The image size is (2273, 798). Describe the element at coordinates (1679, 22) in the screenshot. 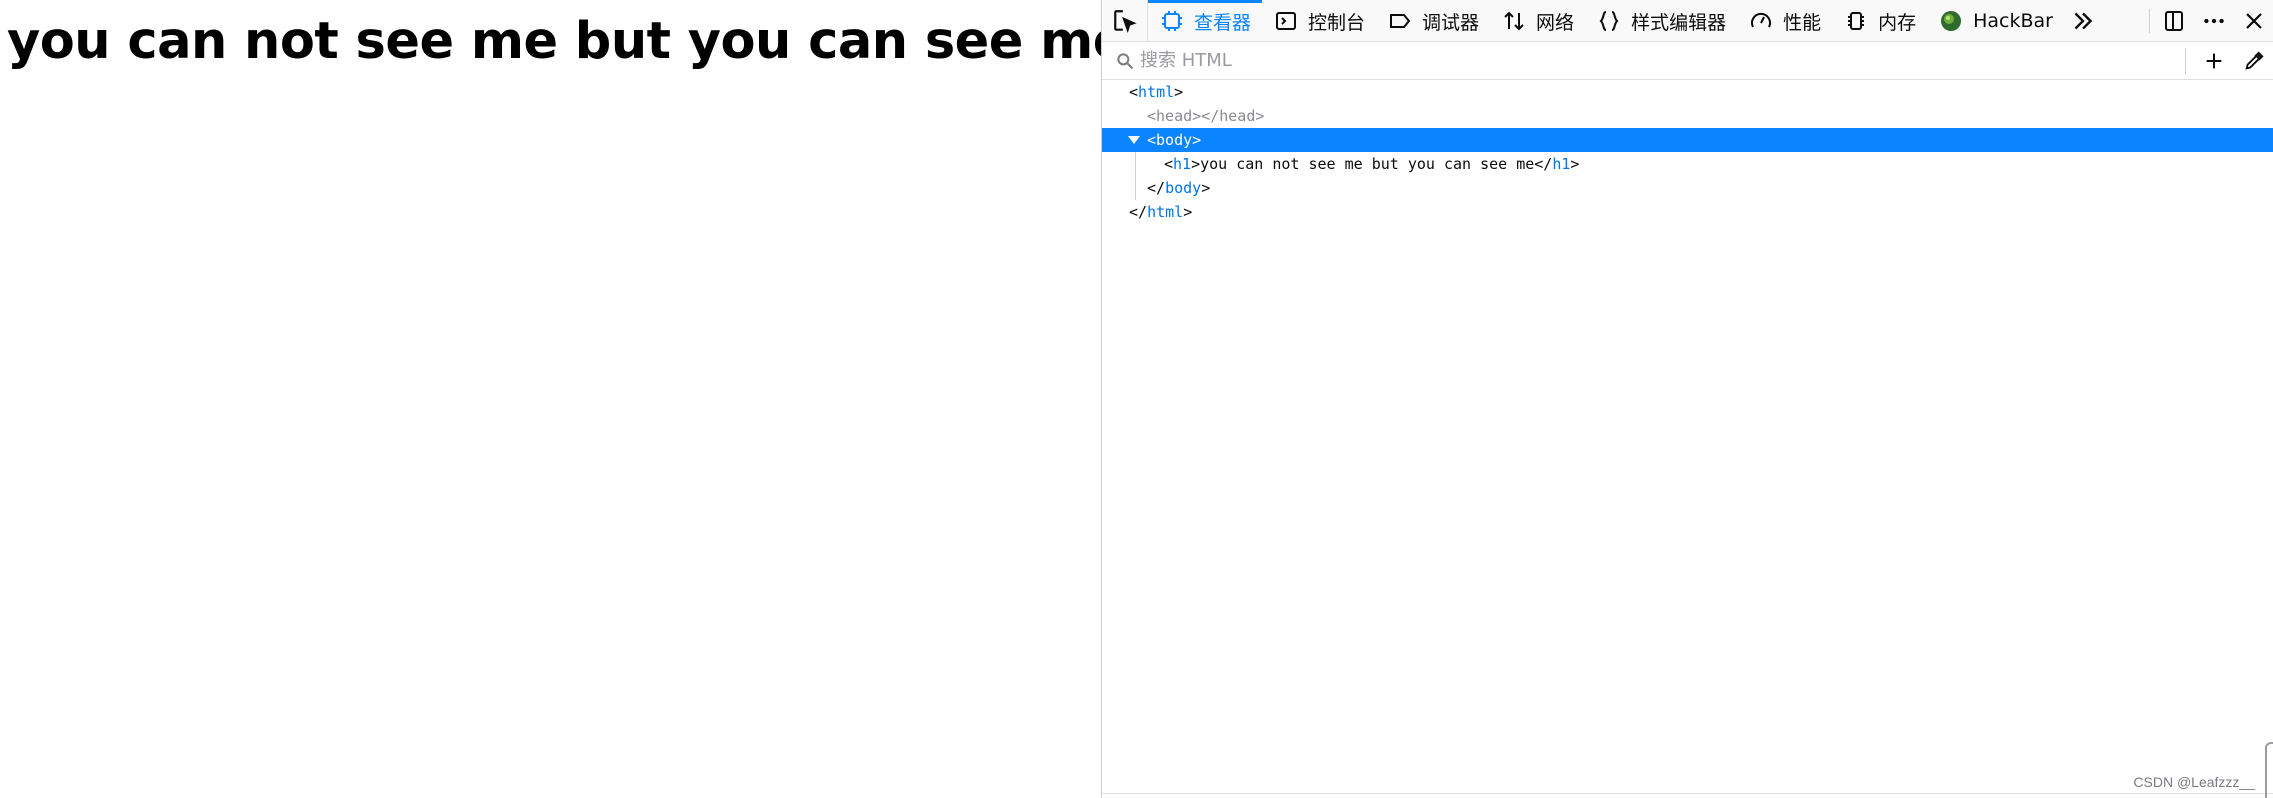

I see `tab-style-editor-label: 样式编辑器` at that location.